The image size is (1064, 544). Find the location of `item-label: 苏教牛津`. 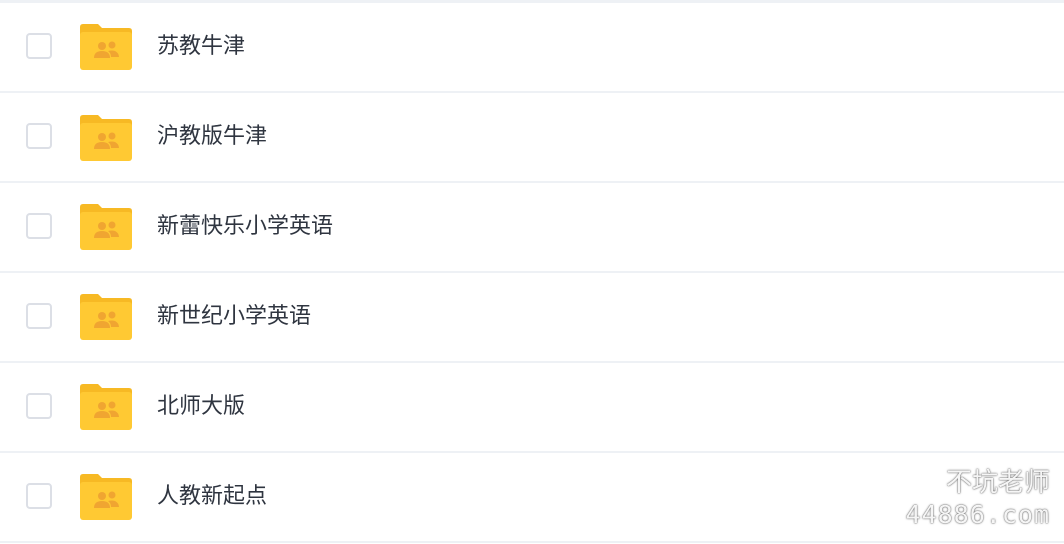

item-label: 苏教牛津 is located at coordinates (201, 47).